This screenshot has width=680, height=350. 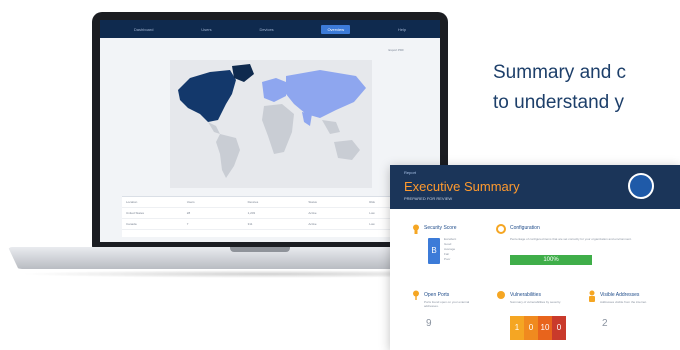 What do you see at coordinates (641, 186) in the screenshot?
I see `brand-logo-icon` at bounding box center [641, 186].